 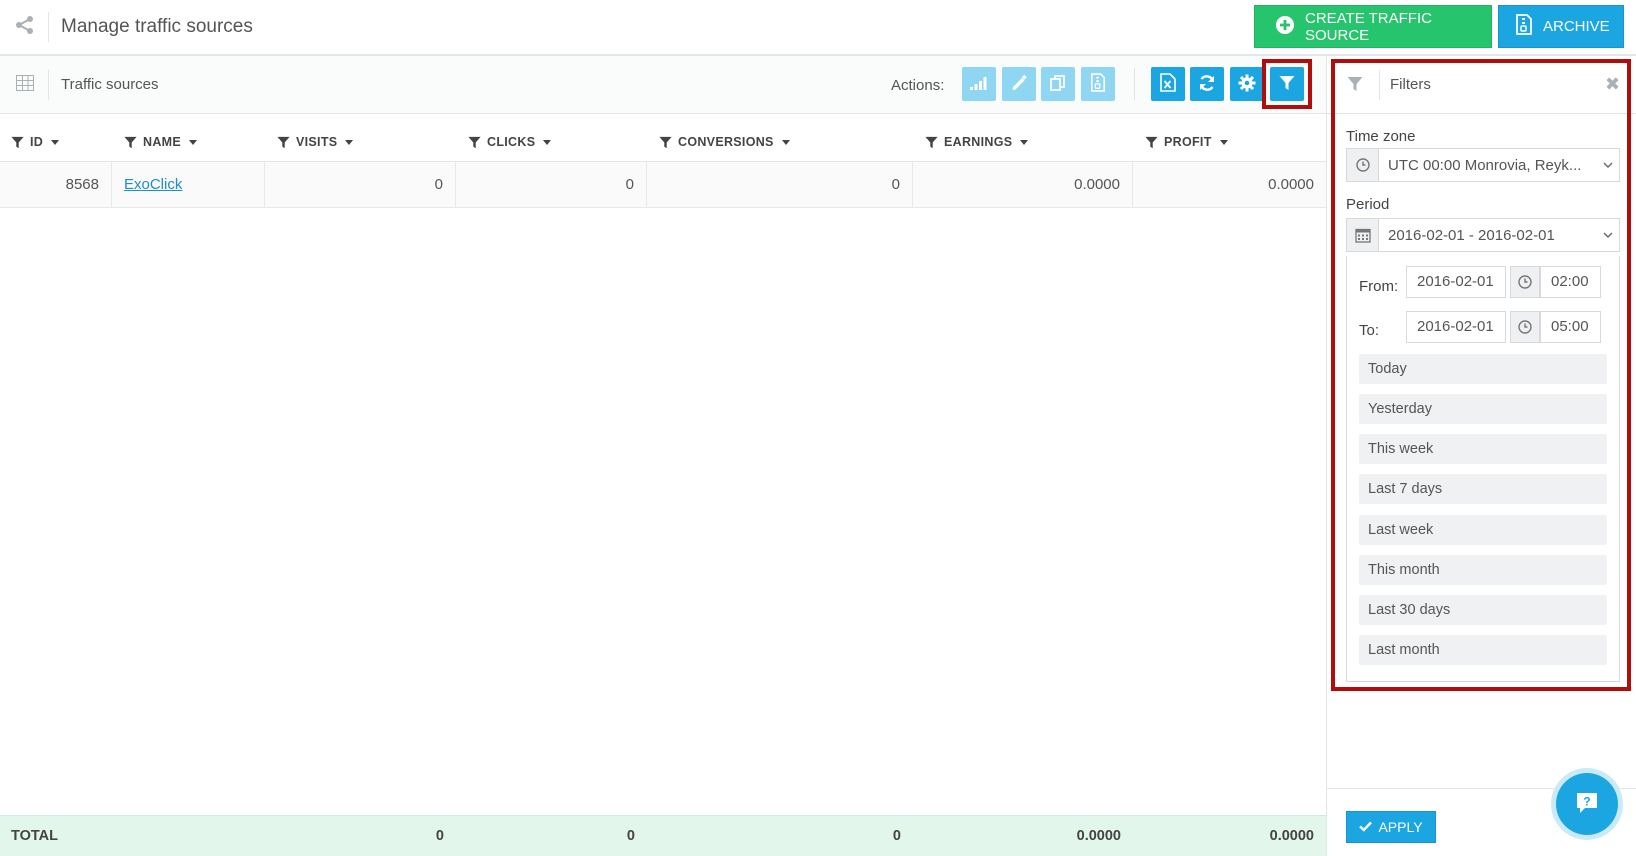 What do you see at coordinates (663, 85) in the screenshot?
I see `table-toolbar: Traffic sources Actions:` at bounding box center [663, 85].